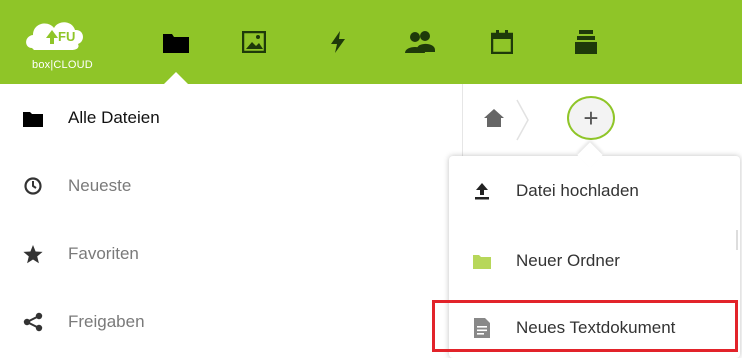 This screenshot has height=358, width=742. I want to click on activity-app-icon, so click(338, 42).